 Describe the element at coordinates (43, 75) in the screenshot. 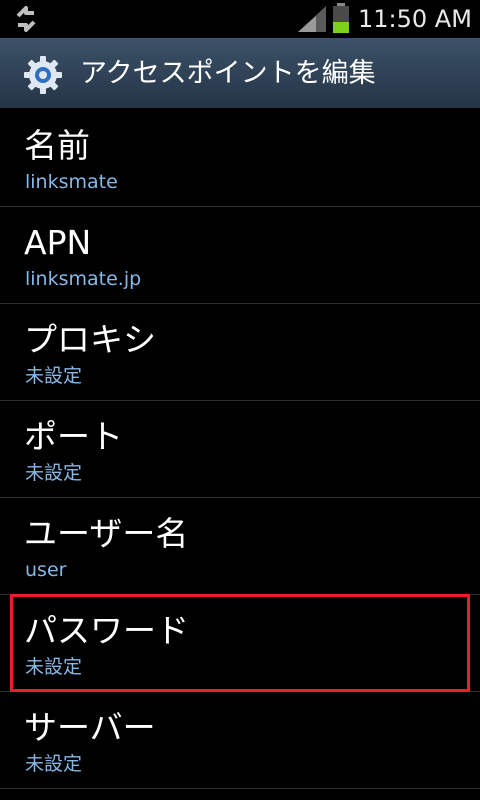

I see `gear-icon` at that location.